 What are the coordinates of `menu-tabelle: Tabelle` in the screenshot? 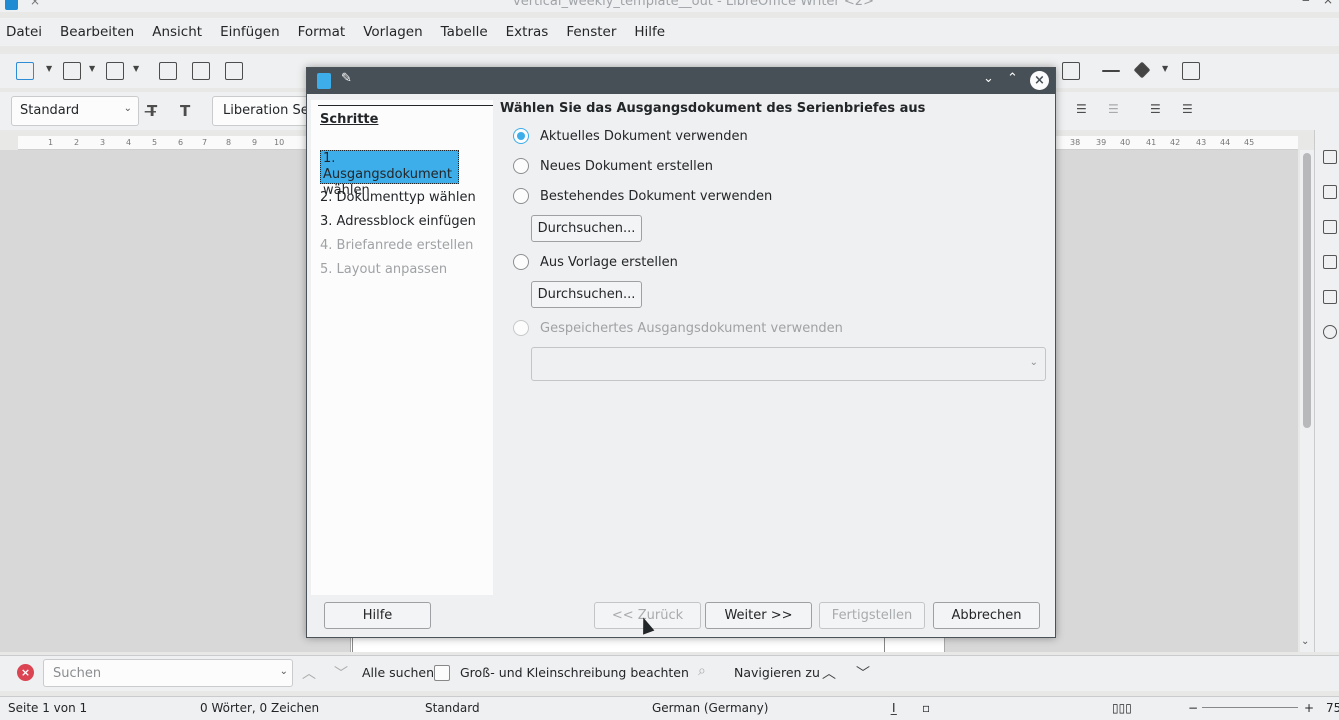 It's located at (464, 32).